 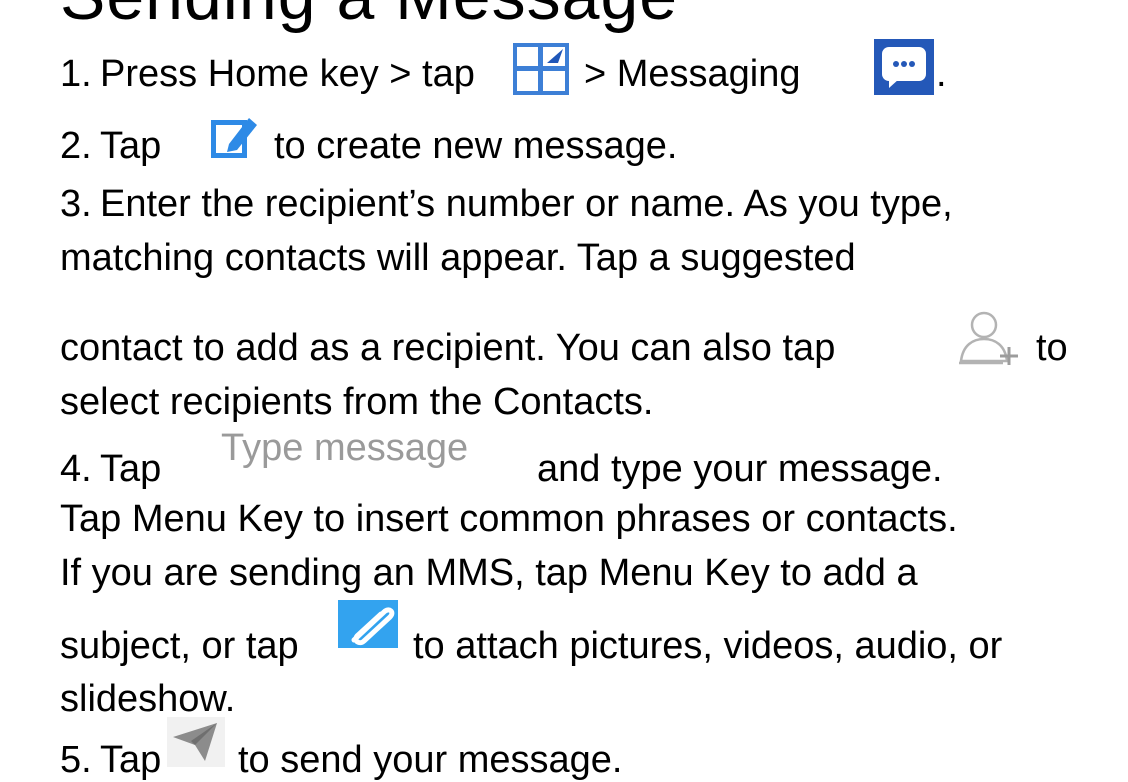 I want to click on step-2-text-a: Tap, so click(x=131, y=146).